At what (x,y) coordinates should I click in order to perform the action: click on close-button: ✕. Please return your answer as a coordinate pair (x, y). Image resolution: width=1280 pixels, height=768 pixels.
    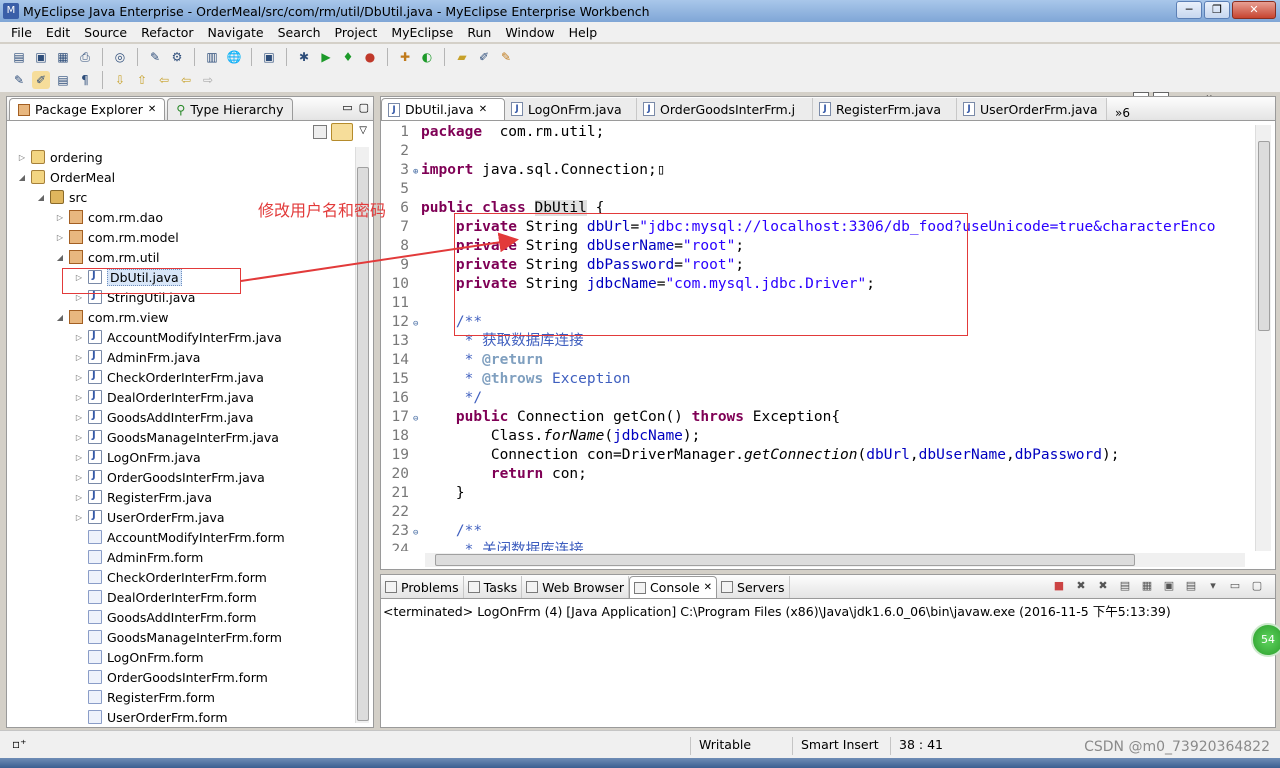
    Looking at the image, I should click on (1254, 10).